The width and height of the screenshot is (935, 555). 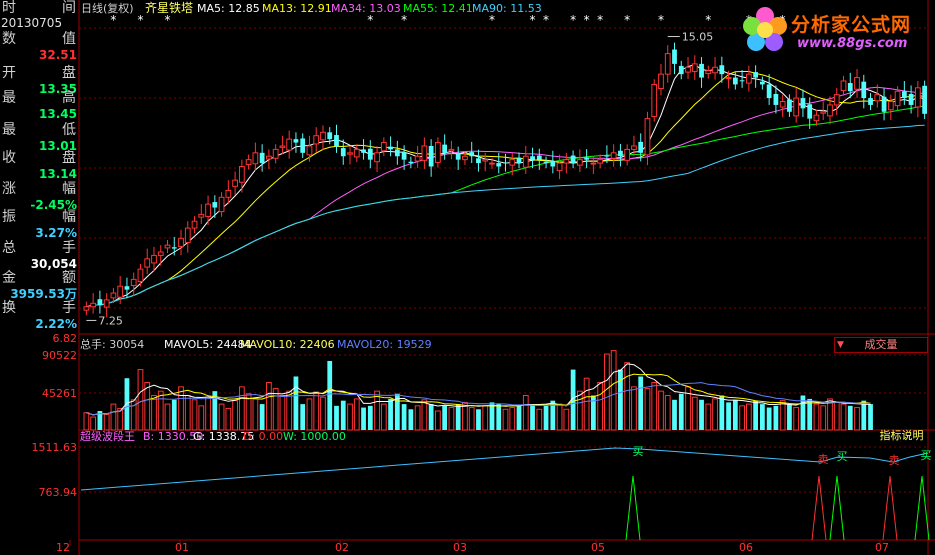 I want to click on x-tick-label: 02, so click(x=342, y=547).